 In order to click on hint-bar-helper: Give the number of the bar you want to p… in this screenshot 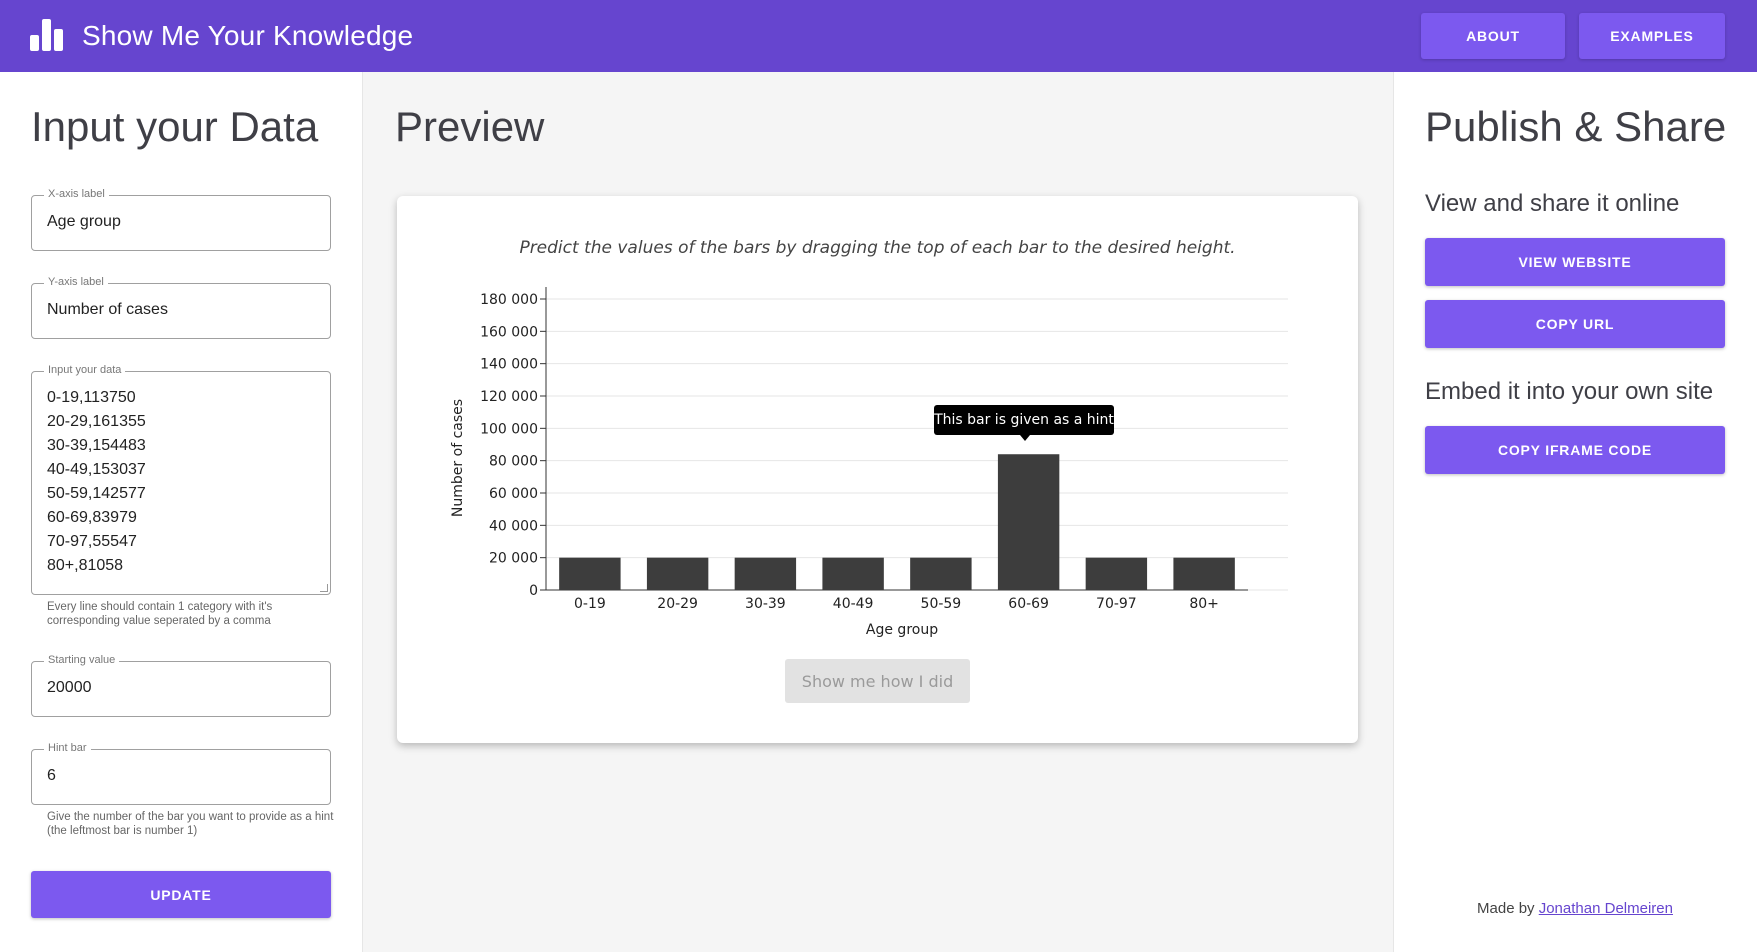, I will do `click(190, 824)`.